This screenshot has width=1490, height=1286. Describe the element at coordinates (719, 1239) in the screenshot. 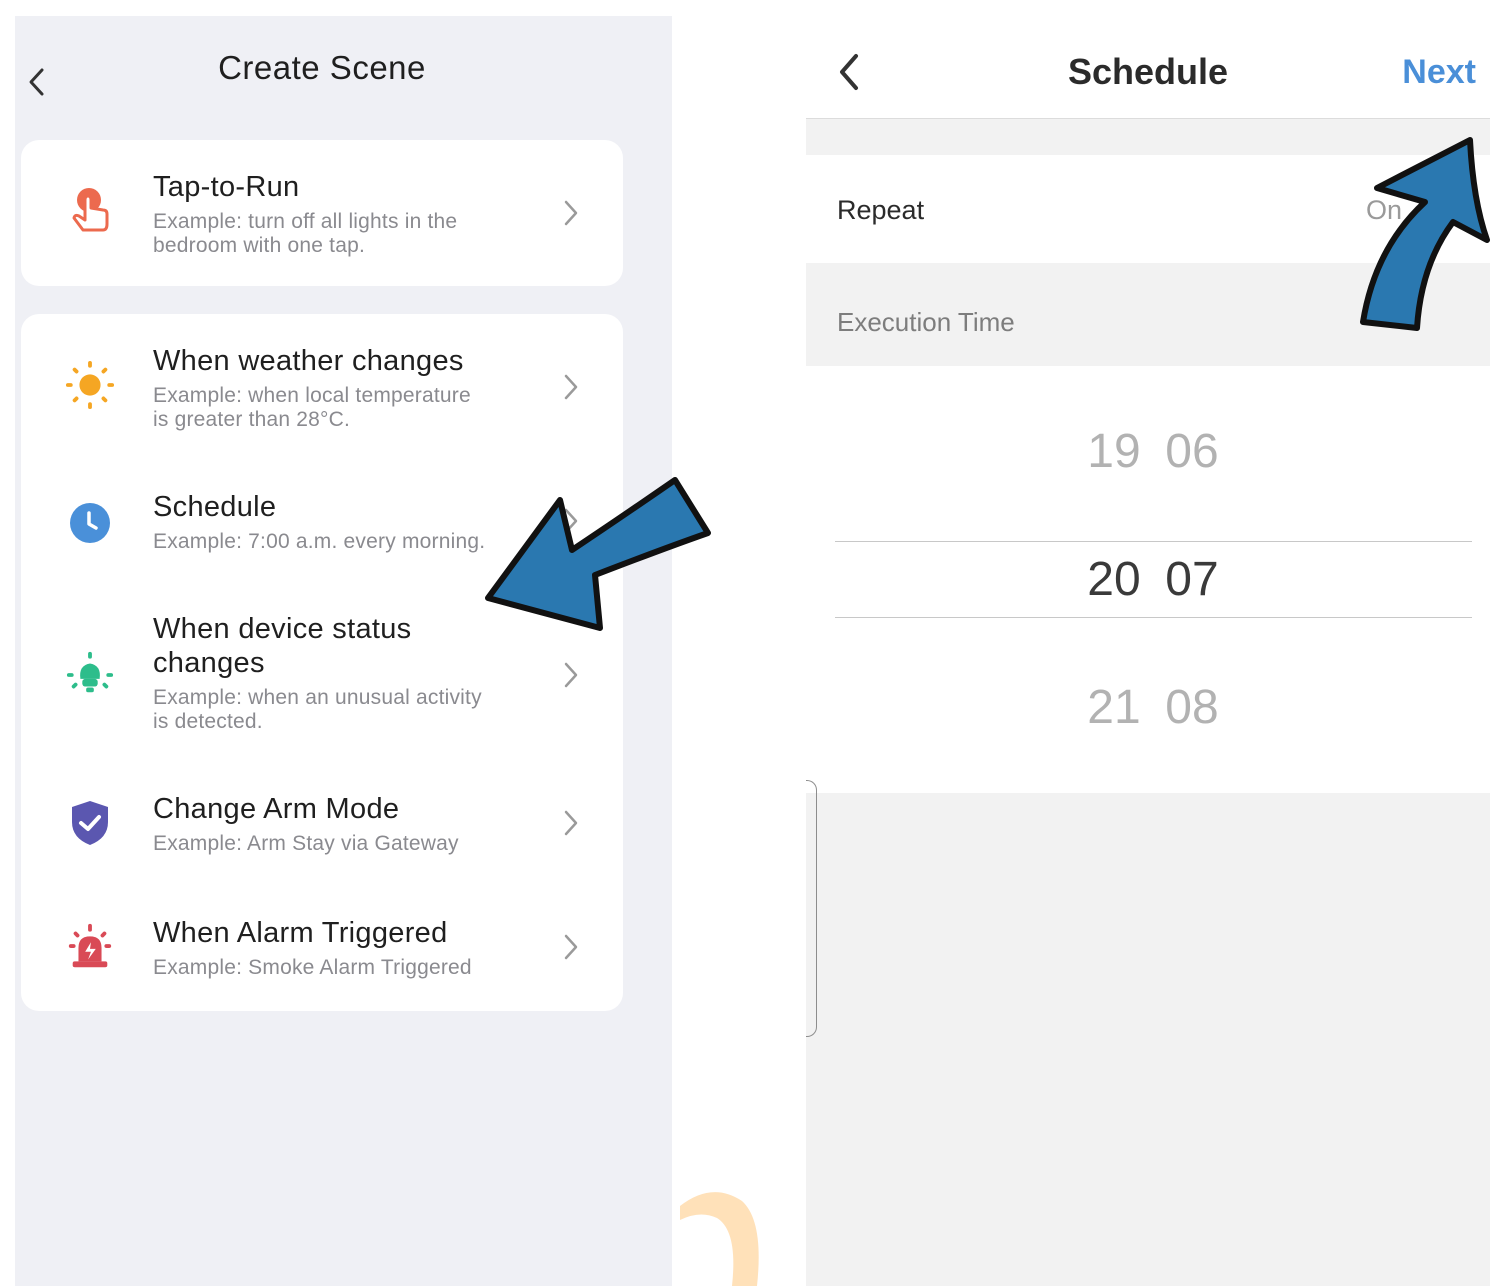

I see `watermark-logo` at that location.